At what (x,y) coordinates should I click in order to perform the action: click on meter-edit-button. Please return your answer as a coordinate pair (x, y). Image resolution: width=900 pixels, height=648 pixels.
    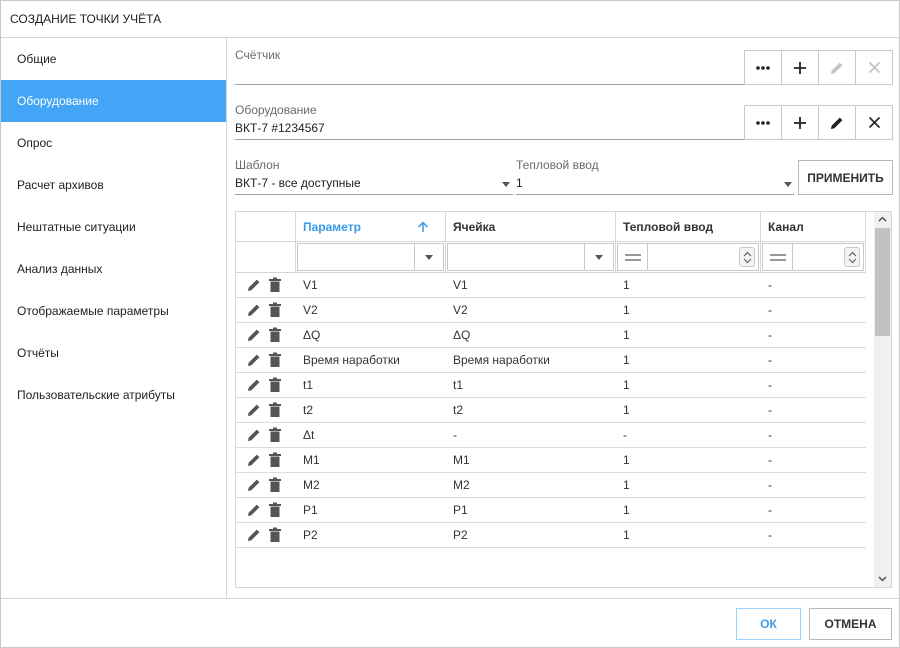
    Looking at the image, I should click on (837, 67).